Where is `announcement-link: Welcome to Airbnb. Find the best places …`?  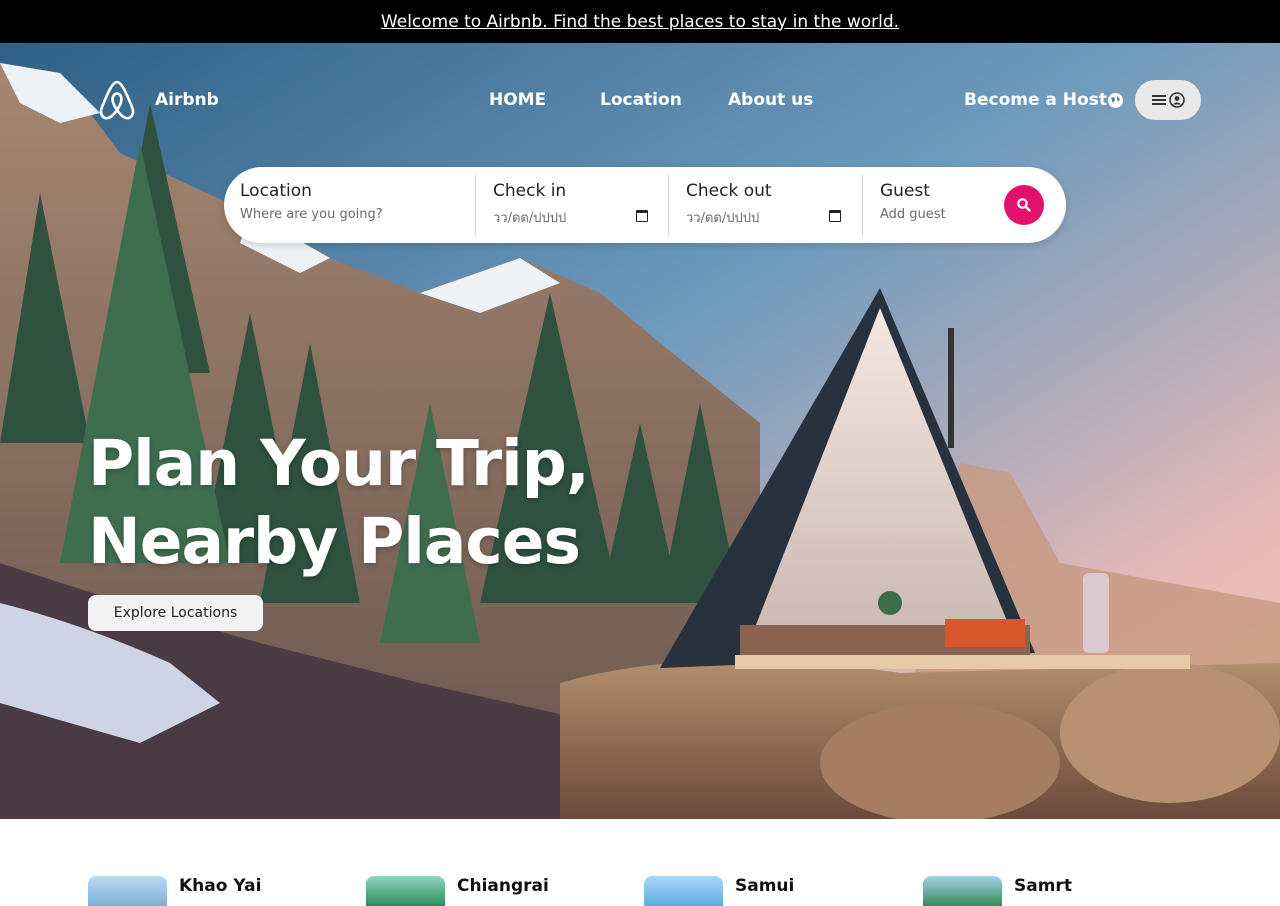
announcement-link: Welcome to Airbnb. Find the best places … is located at coordinates (640, 22).